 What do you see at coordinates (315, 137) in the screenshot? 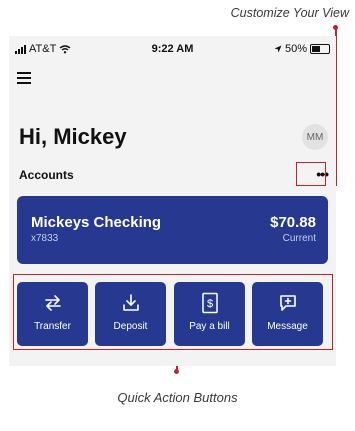
I see `avatar: MM` at bounding box center [315, 137].